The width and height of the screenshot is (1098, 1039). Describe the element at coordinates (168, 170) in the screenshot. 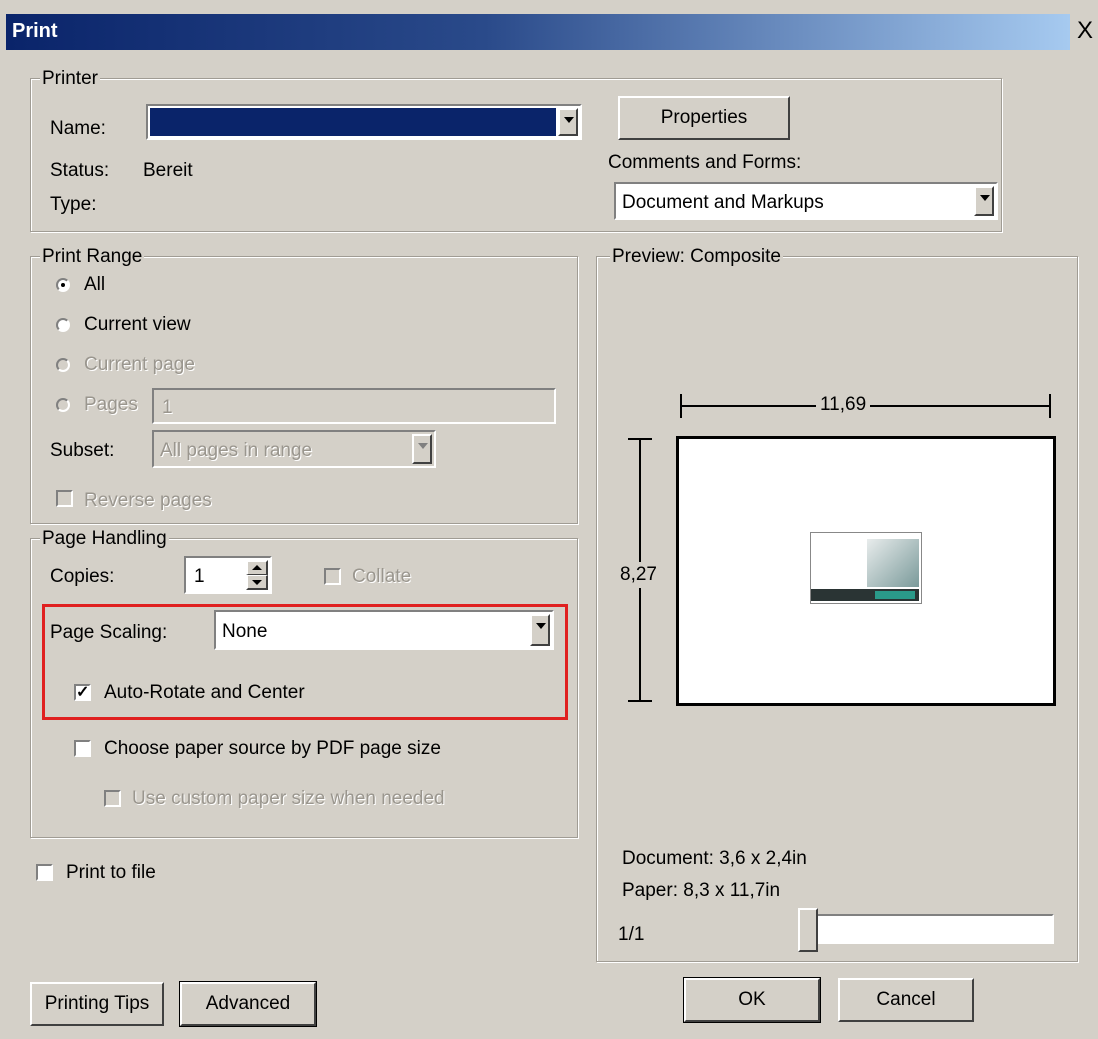

I see `printer-status-value: Bereit` at that location.